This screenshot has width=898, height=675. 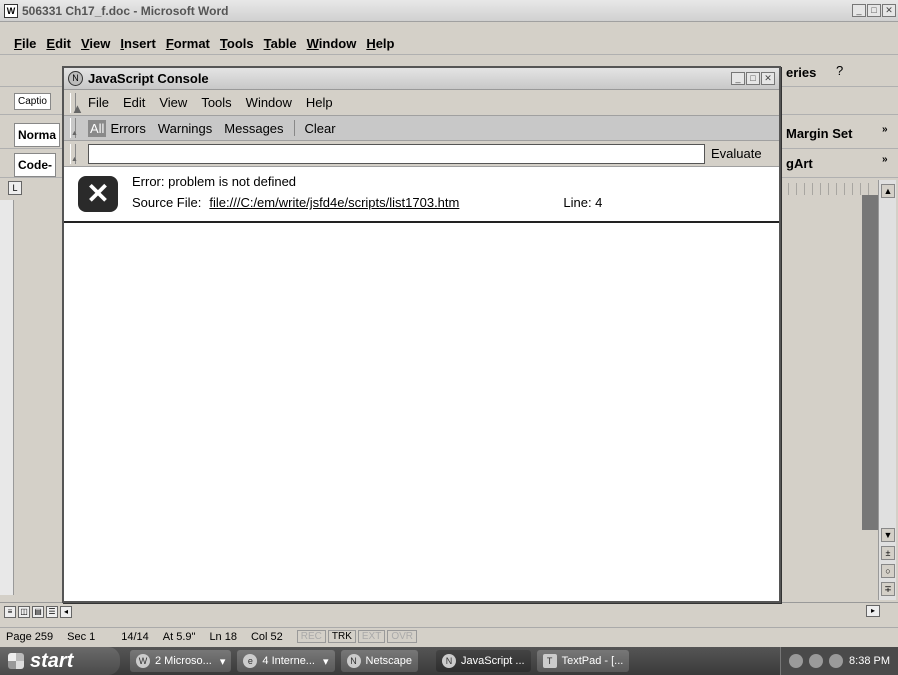 What do you see at coordinates (143, 661) in the screenshot?
I see `word-task-icon: W` at bounding box center [143, 661].